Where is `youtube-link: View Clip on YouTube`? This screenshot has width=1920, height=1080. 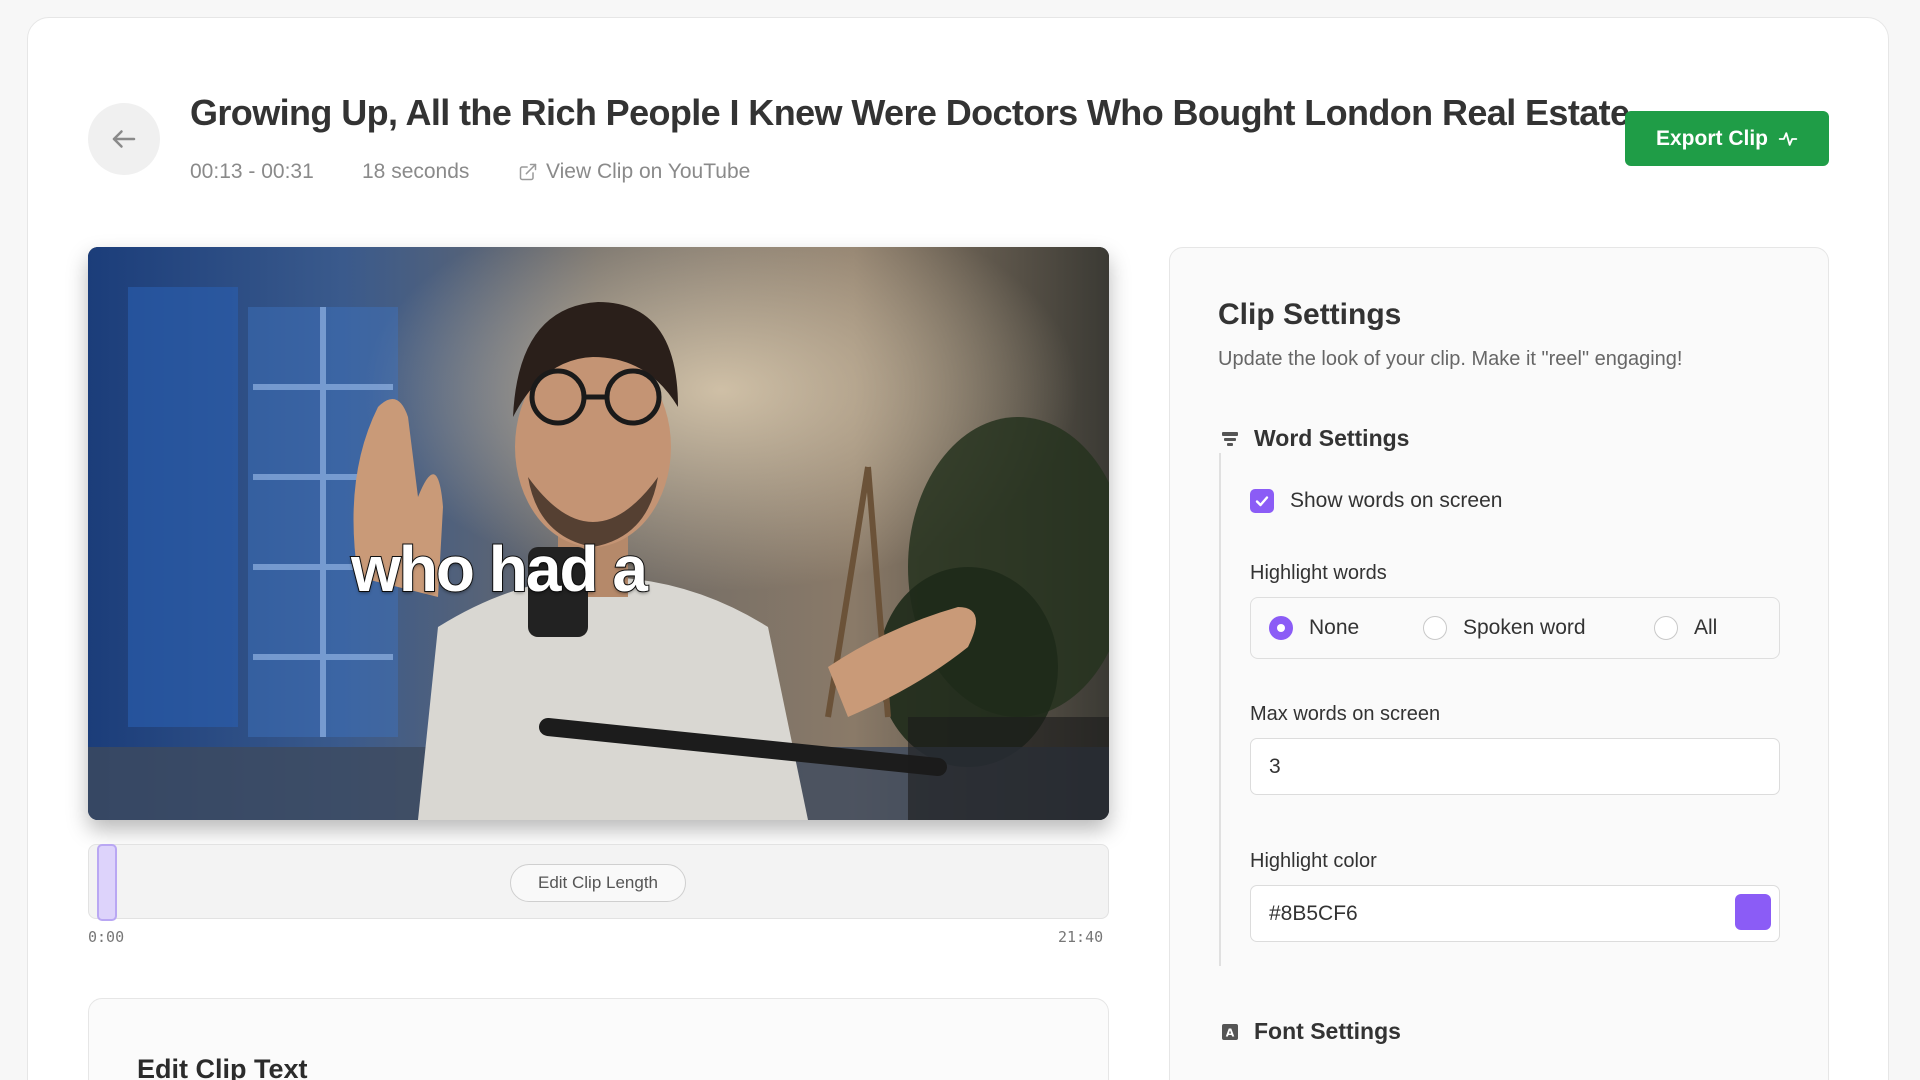
youtube-link: View Clip on YouTube is located at coordinates (634, 172).